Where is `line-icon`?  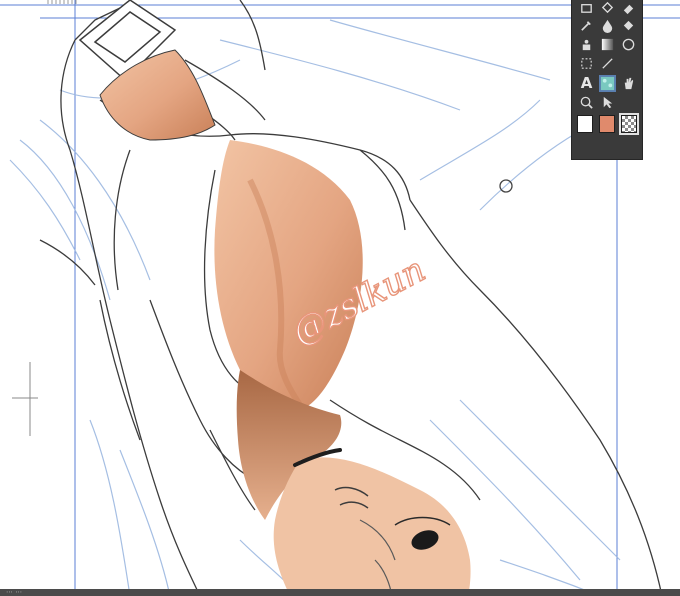
line-icon is located at coordinates (607, 63).